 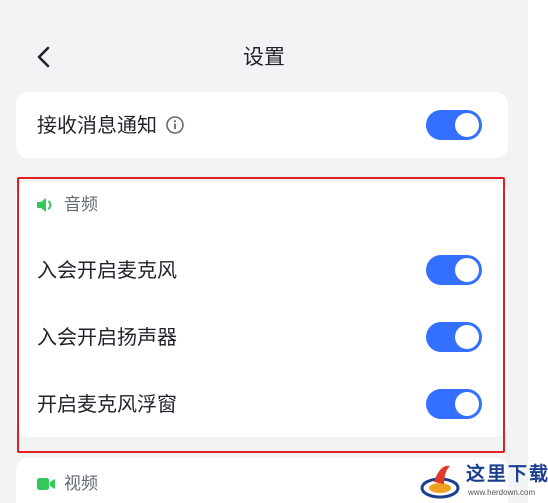 What do you see at coordinates (107, 337) in the screenshot?
I see `audio-speaker-label: 入会开启扬声器` at bounding box center [107, 337].